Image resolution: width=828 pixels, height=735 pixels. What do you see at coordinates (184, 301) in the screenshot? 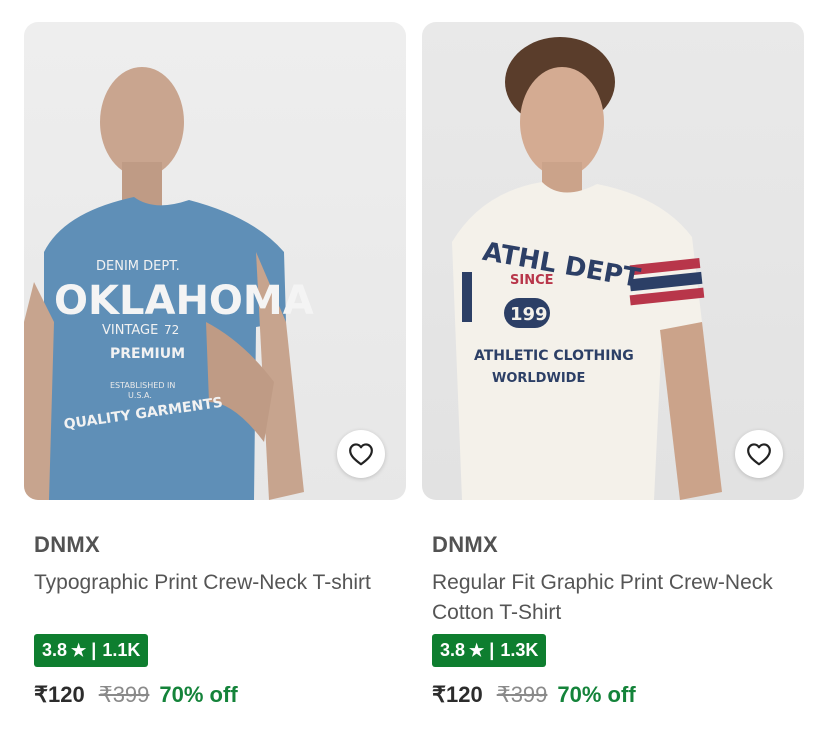
I see `svg-text: OKLAHOMA` at bounding box center [184, 301].